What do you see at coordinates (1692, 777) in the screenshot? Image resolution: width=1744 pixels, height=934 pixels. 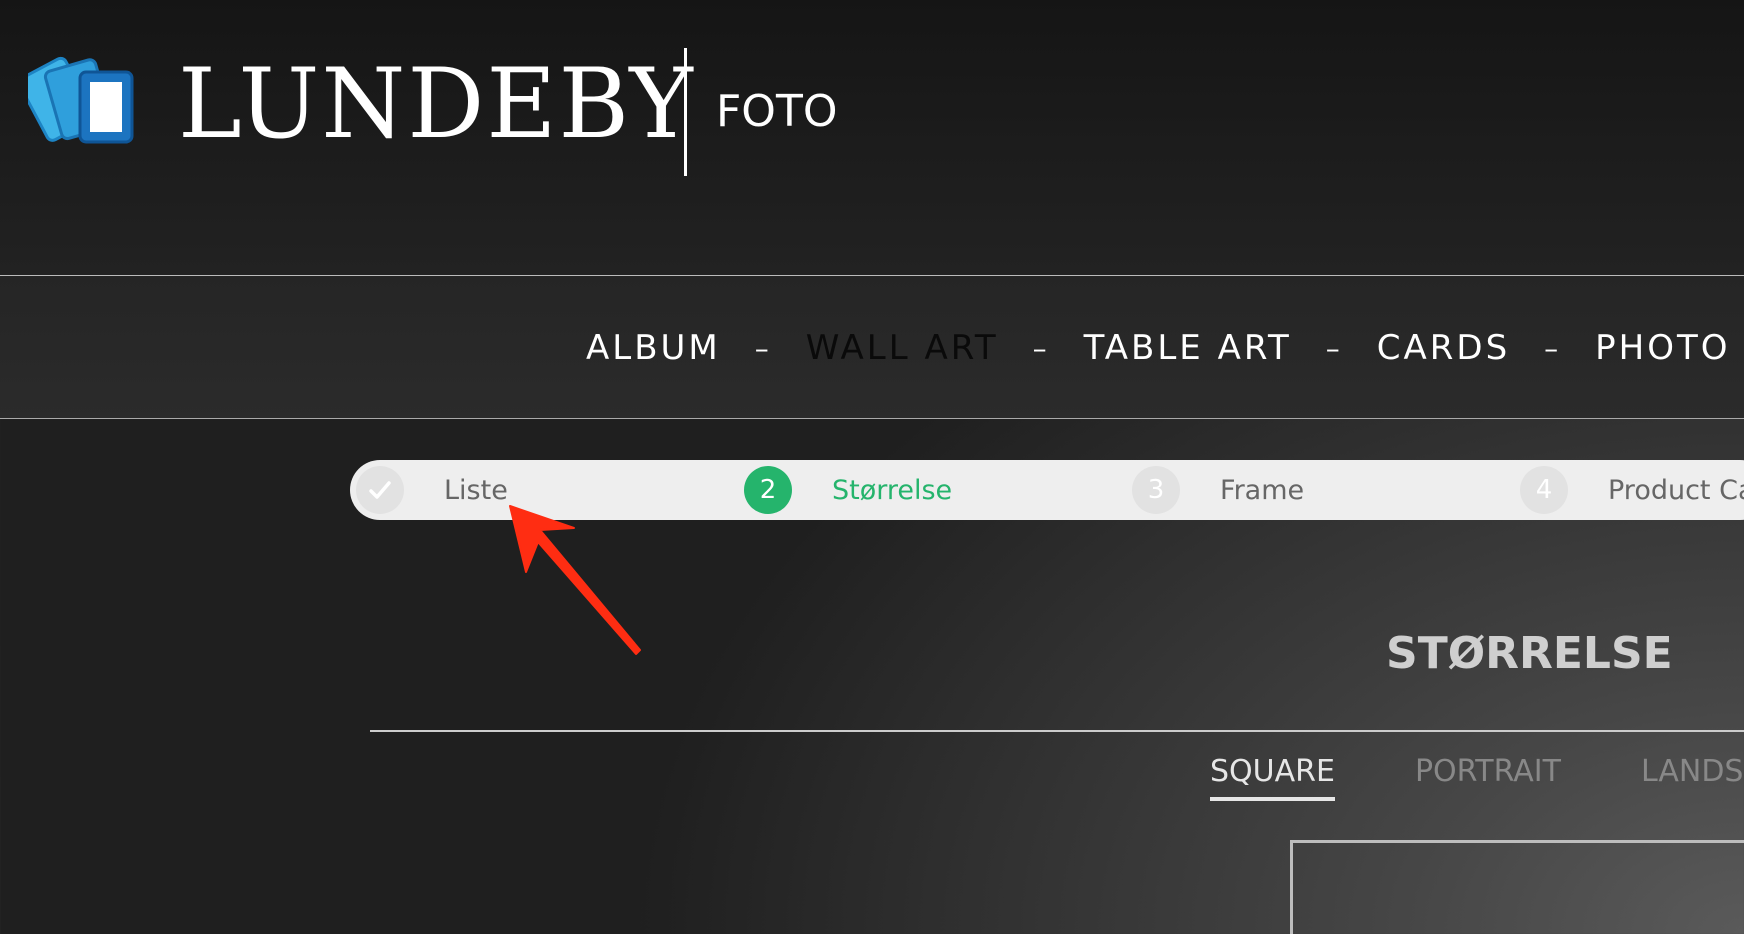 I see `tab-landscape: LANDS` at bounding box center [1692, 777].